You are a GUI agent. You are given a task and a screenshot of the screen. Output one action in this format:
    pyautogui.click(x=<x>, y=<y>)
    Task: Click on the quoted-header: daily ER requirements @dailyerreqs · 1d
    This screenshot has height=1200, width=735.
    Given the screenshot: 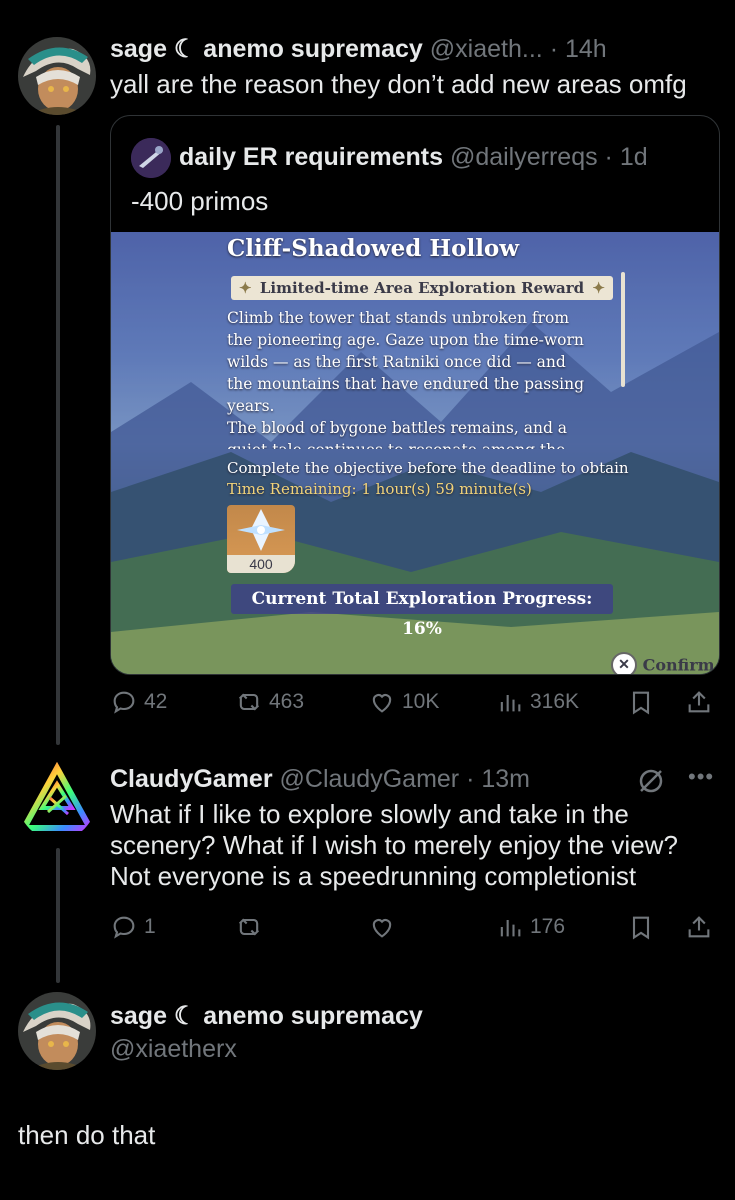 What is the action you would take?
    pyautogui.click(x=413, y=157)
    